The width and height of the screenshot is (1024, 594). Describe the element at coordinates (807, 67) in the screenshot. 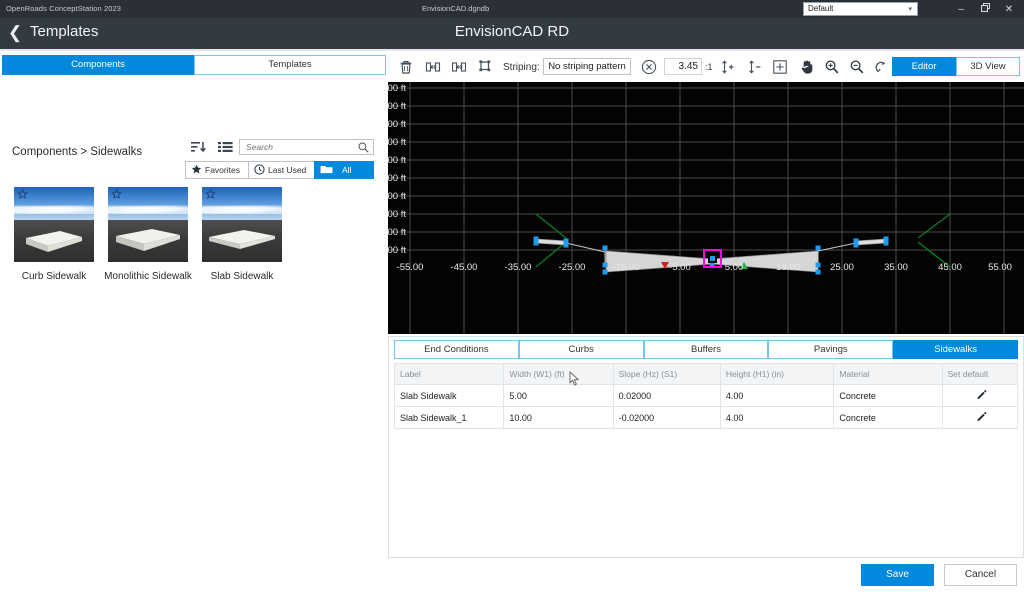

I see `pan-hand-icon` at that location.